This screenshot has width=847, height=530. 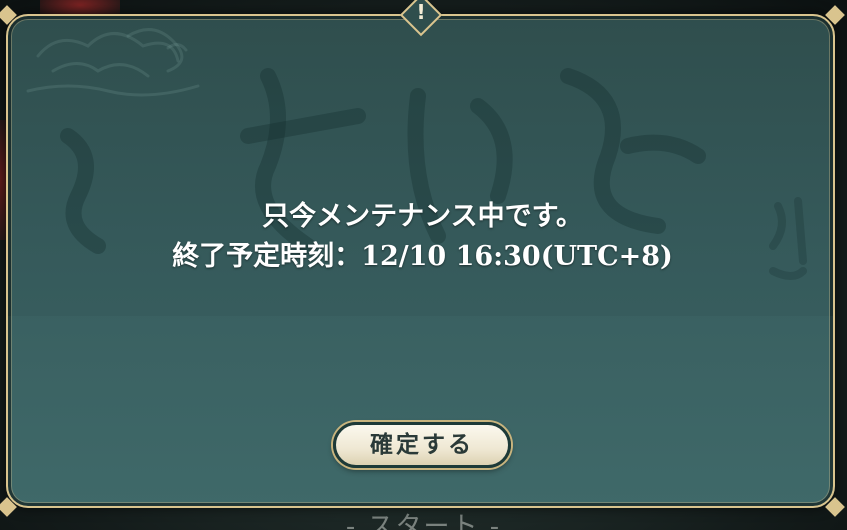 What do you see at coordinates (423, 521) in the screenshot?
I see `start-caption: - スタート -` at bounding box center [423, 521].